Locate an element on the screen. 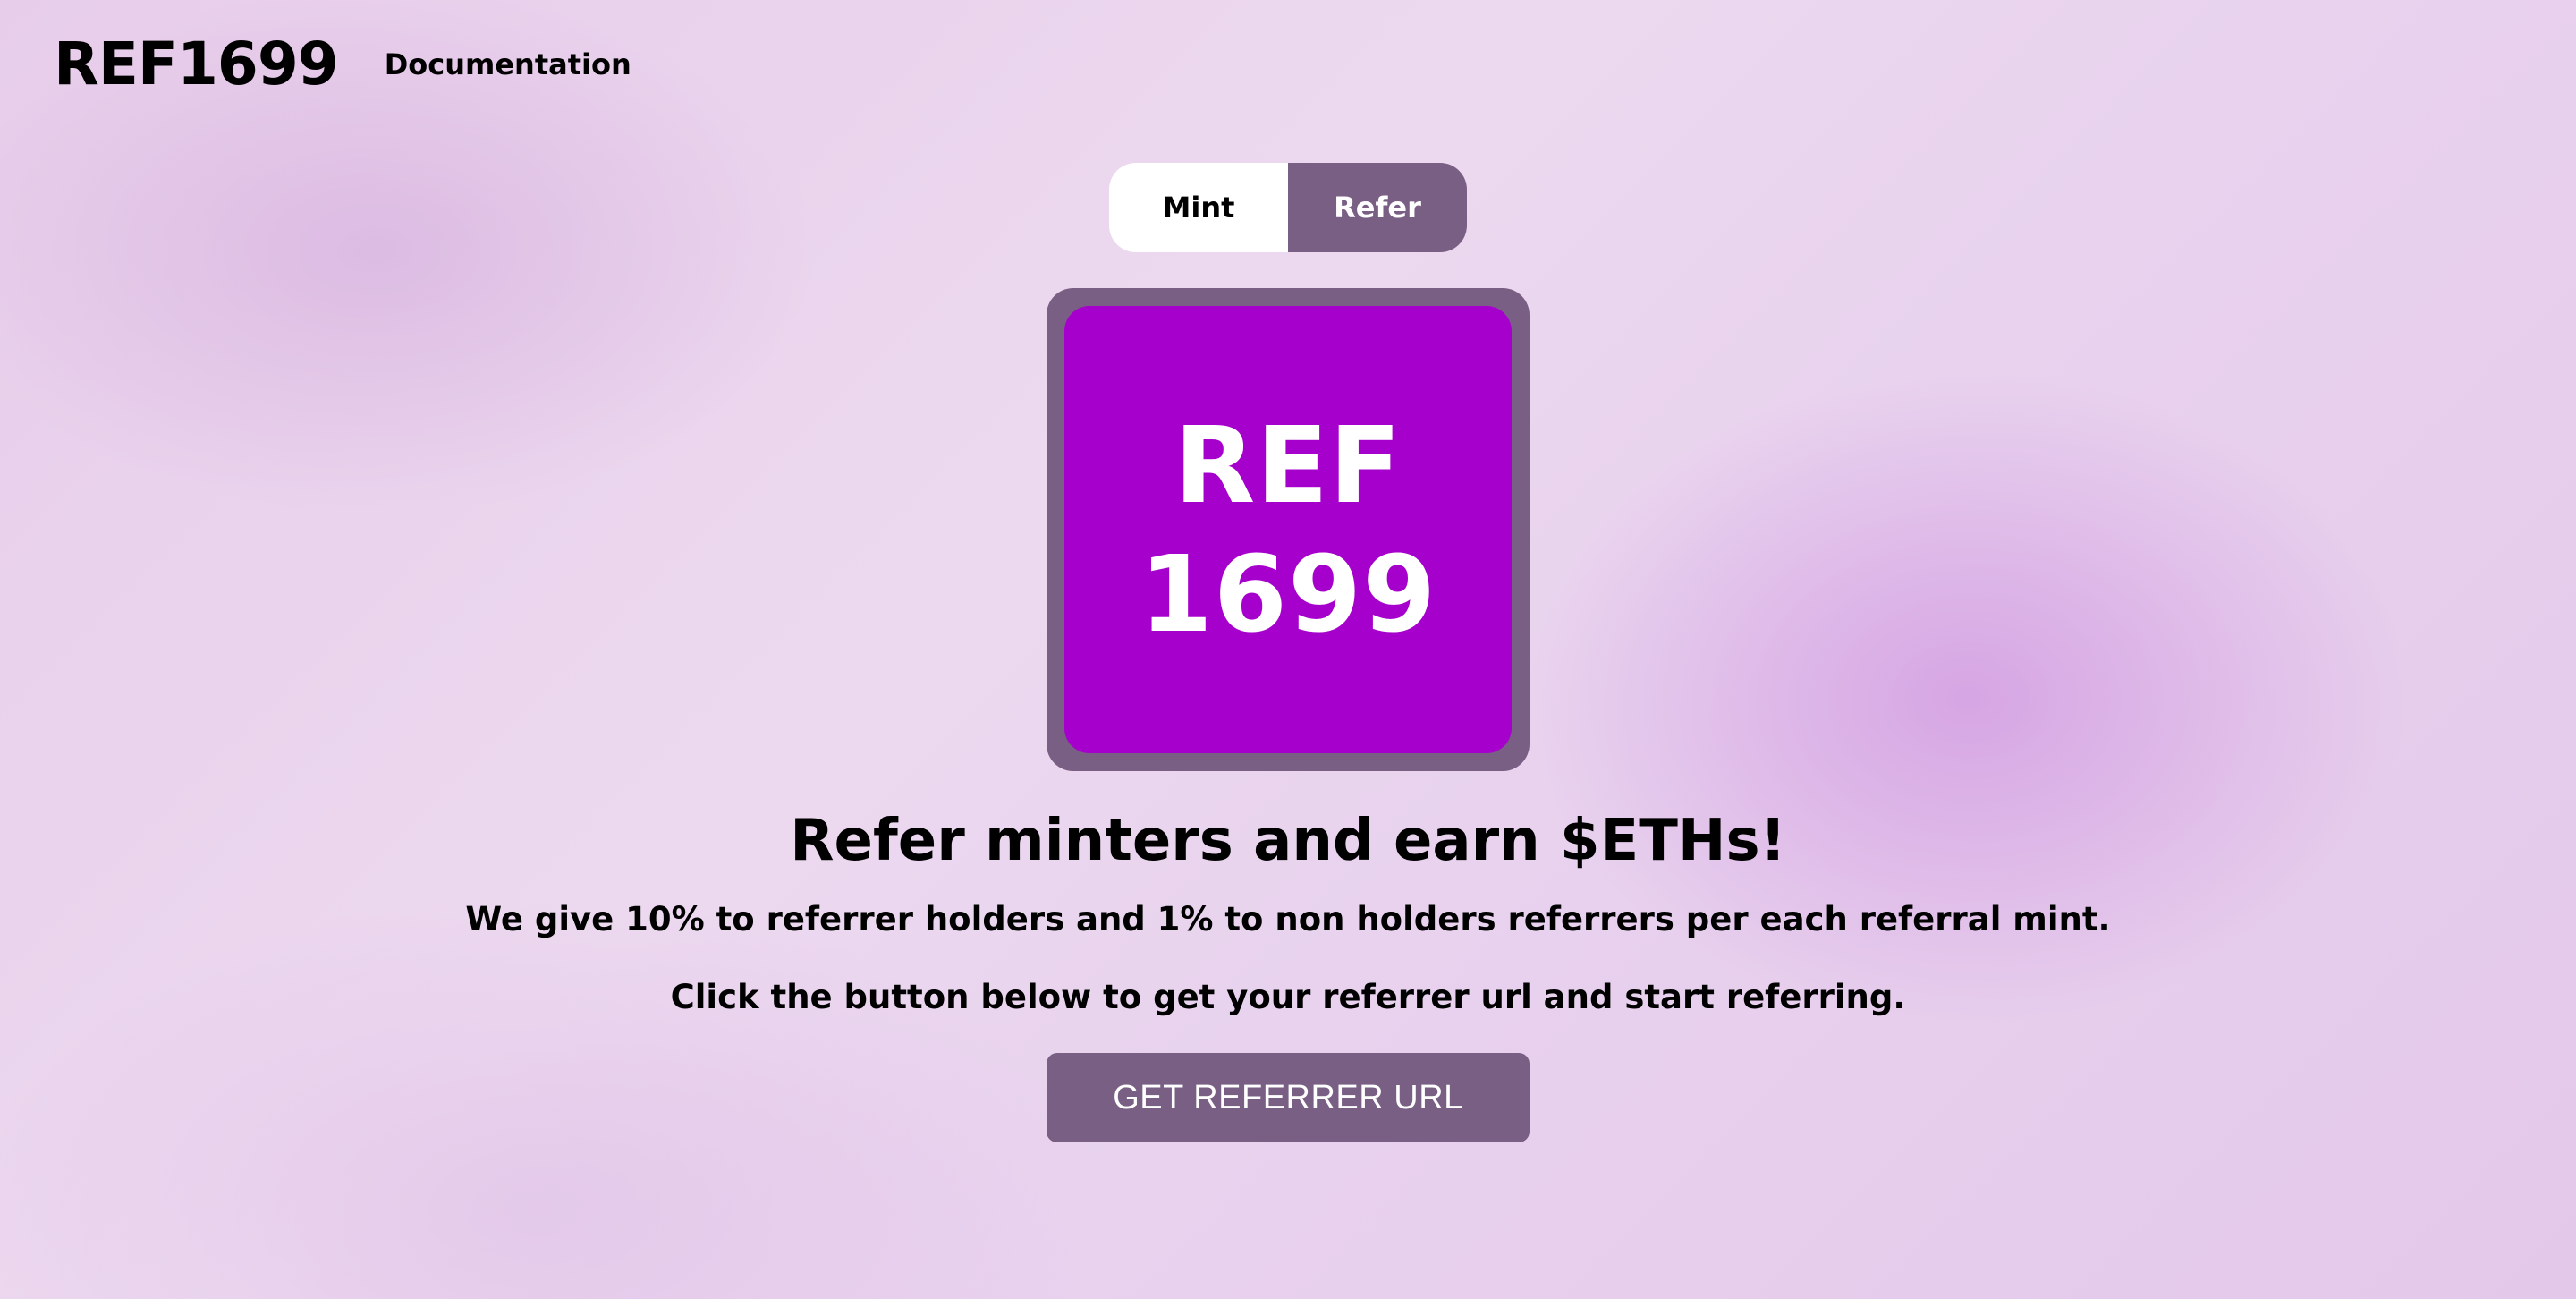 This screenshot has height=1299, width=2576. artwork-text-number: 1699 is located at coordinates (1288, 594).